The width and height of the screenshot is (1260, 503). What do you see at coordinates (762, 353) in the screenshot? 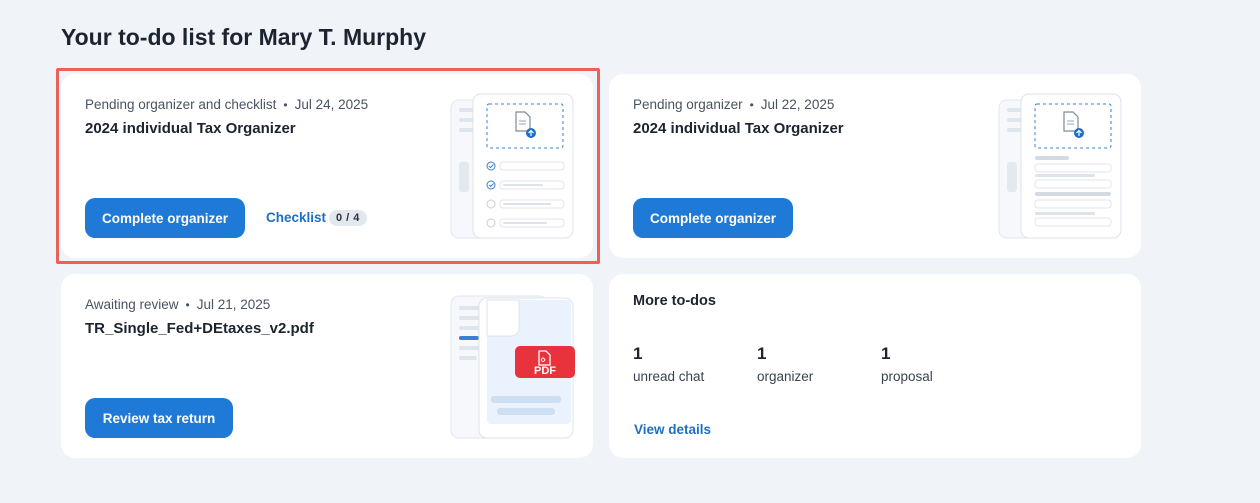
I see `organizer-count: 1` at bounding box center [762, 353].